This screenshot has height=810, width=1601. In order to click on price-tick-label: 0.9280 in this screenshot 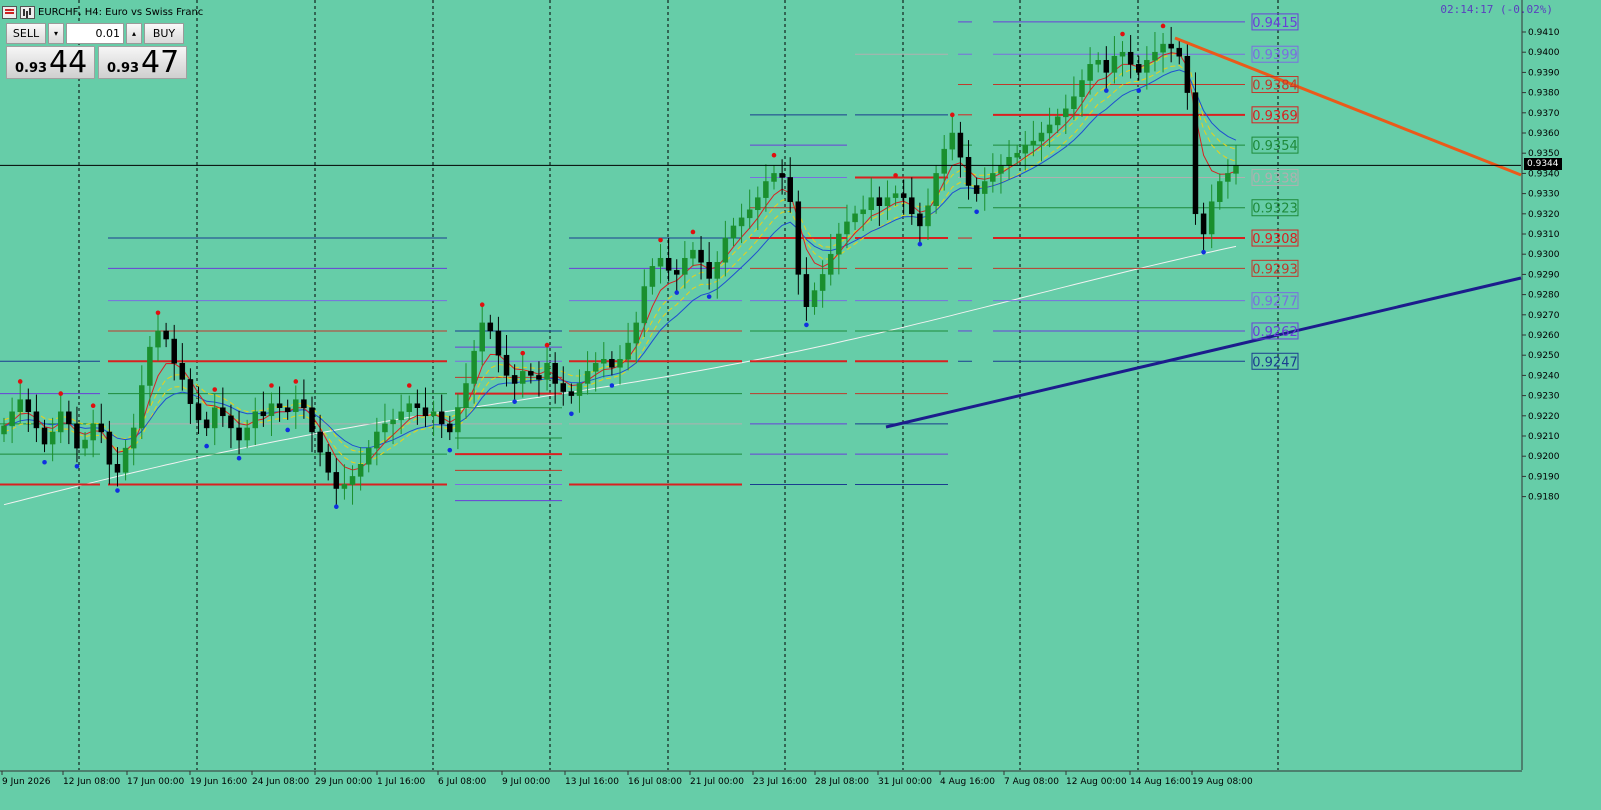, I will do `click(1544, 296)`.